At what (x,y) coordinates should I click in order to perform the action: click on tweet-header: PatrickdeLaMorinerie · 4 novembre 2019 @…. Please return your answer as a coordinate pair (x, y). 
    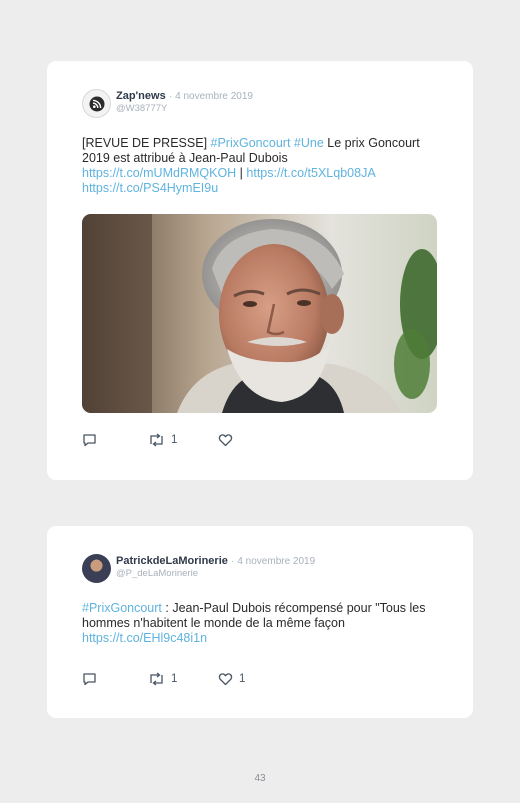
    Looking at the image, I should click on (198, 568).